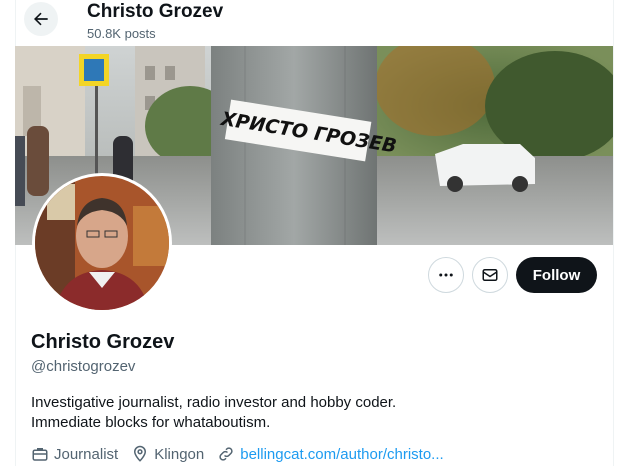 Image resolution: width=618 pixels, height=466 pixels. I want to click on more-horizontal-icon, so click(446, 275).